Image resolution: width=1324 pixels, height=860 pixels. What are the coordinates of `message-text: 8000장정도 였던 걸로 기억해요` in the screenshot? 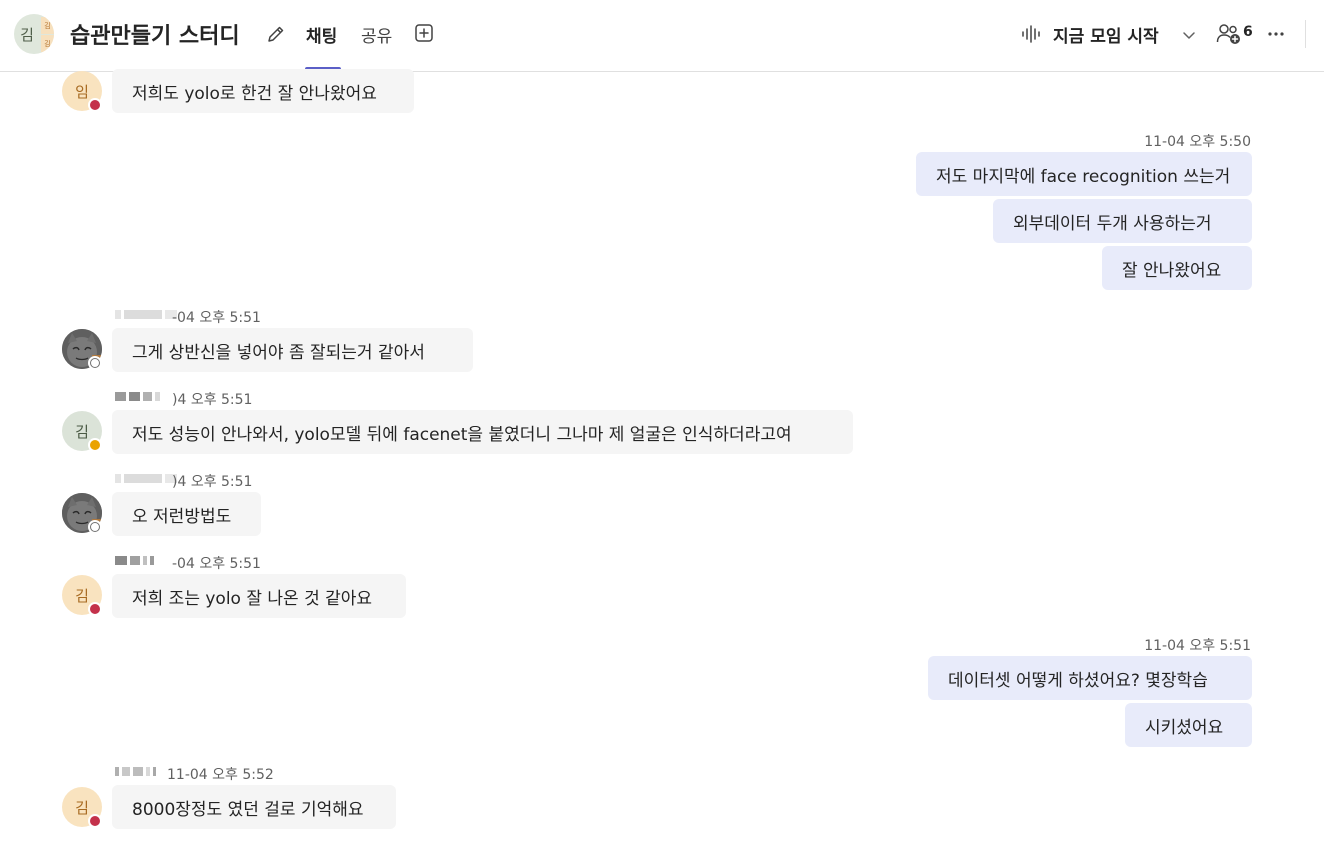 It's located at (248, 809).